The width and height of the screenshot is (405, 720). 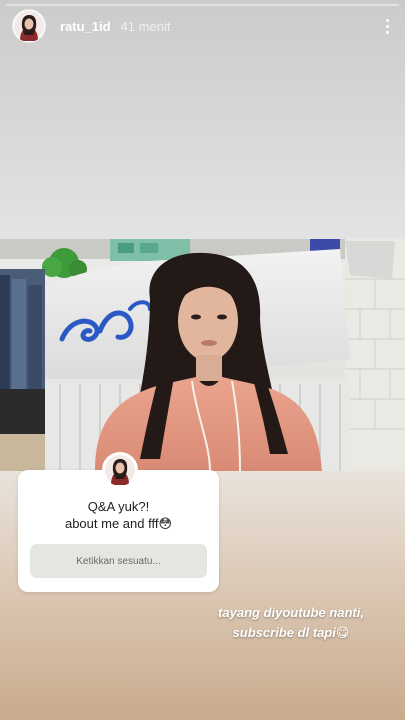 I want to click on question-sticker-avatar, so click(x=120, y=470).